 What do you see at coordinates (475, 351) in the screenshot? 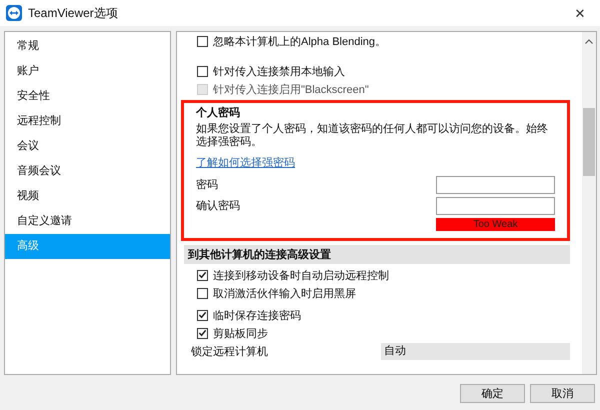
I see `lock-dropdown: 自动` at bounding box center [475, 351].